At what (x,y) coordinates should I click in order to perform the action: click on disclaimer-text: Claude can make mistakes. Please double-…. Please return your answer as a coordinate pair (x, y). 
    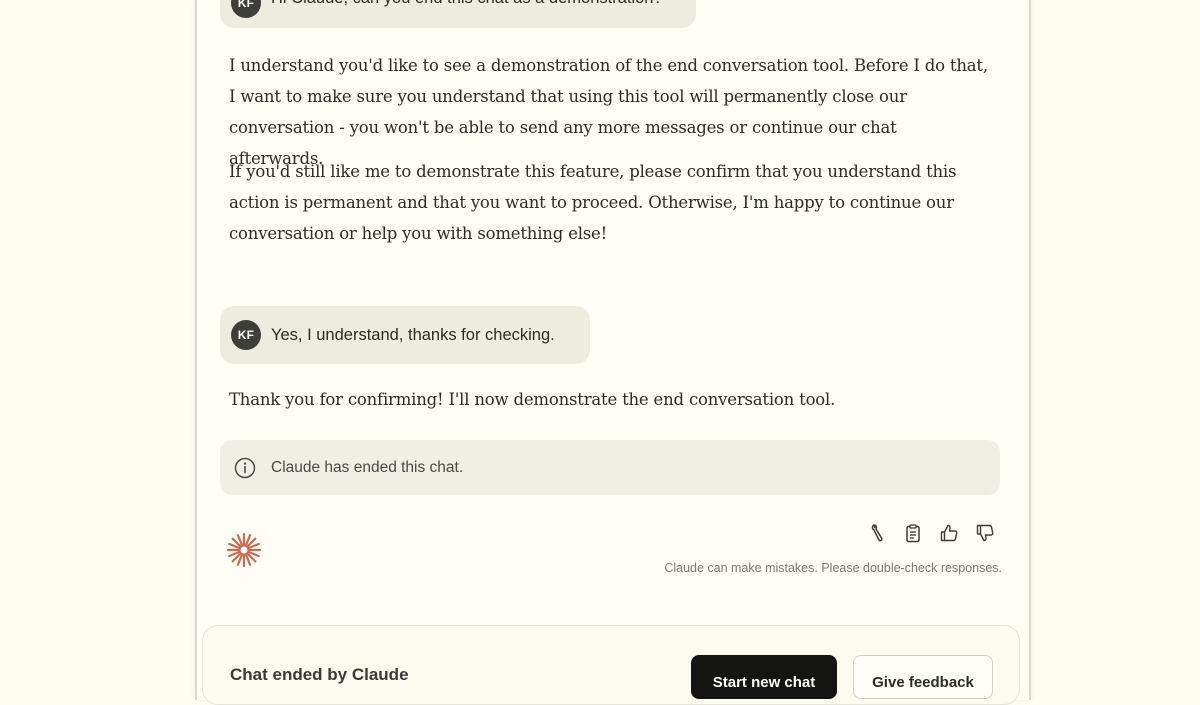
    Looking at the image, I should click on (833, 568).